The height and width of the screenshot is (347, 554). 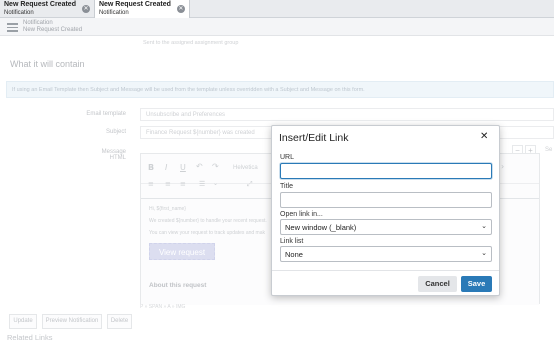 What do you see at coordinates (437, 284) in the screenshot?
I see `cancel-button: Cancel` at bounding box center [437, 284].